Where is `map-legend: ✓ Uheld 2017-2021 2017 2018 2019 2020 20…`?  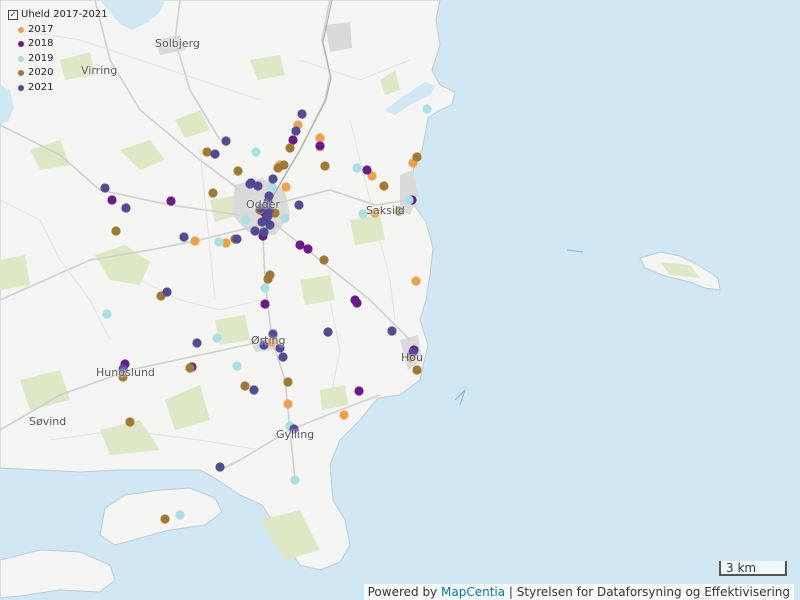
map-legend: ✓ Uheld 2017-2021 2017 2018 2019 2020 20… is located at coordinates (58, 51).